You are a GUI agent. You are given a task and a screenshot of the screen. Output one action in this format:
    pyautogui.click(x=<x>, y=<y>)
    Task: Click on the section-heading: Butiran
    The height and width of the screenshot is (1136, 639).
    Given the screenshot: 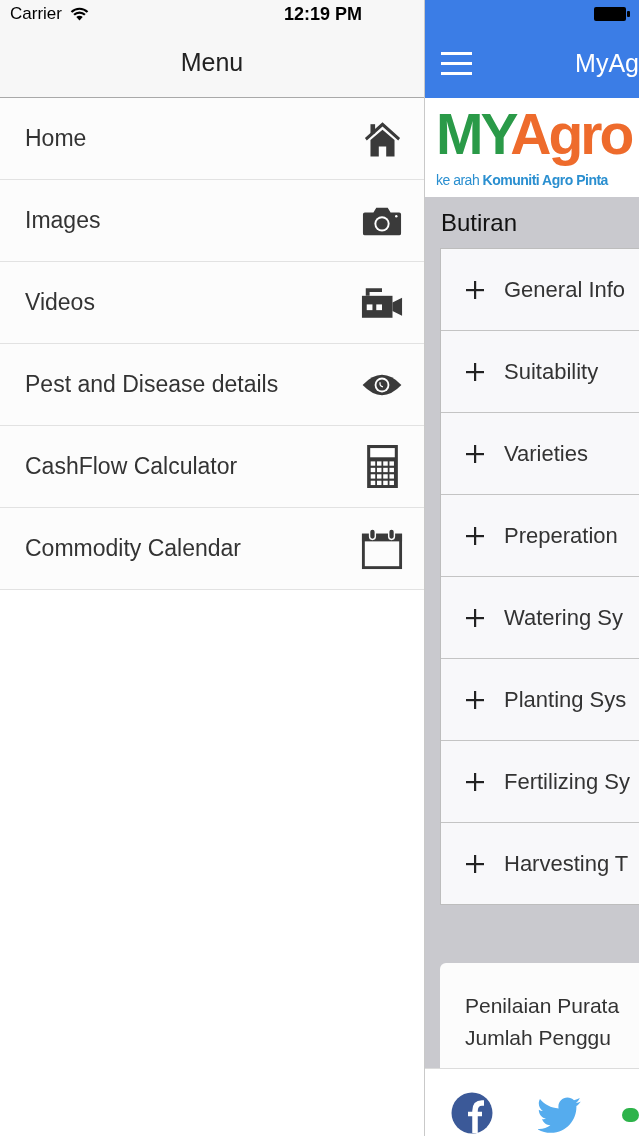 What is the action you would take?
    pyautogui.click(x=479, y=222)
    